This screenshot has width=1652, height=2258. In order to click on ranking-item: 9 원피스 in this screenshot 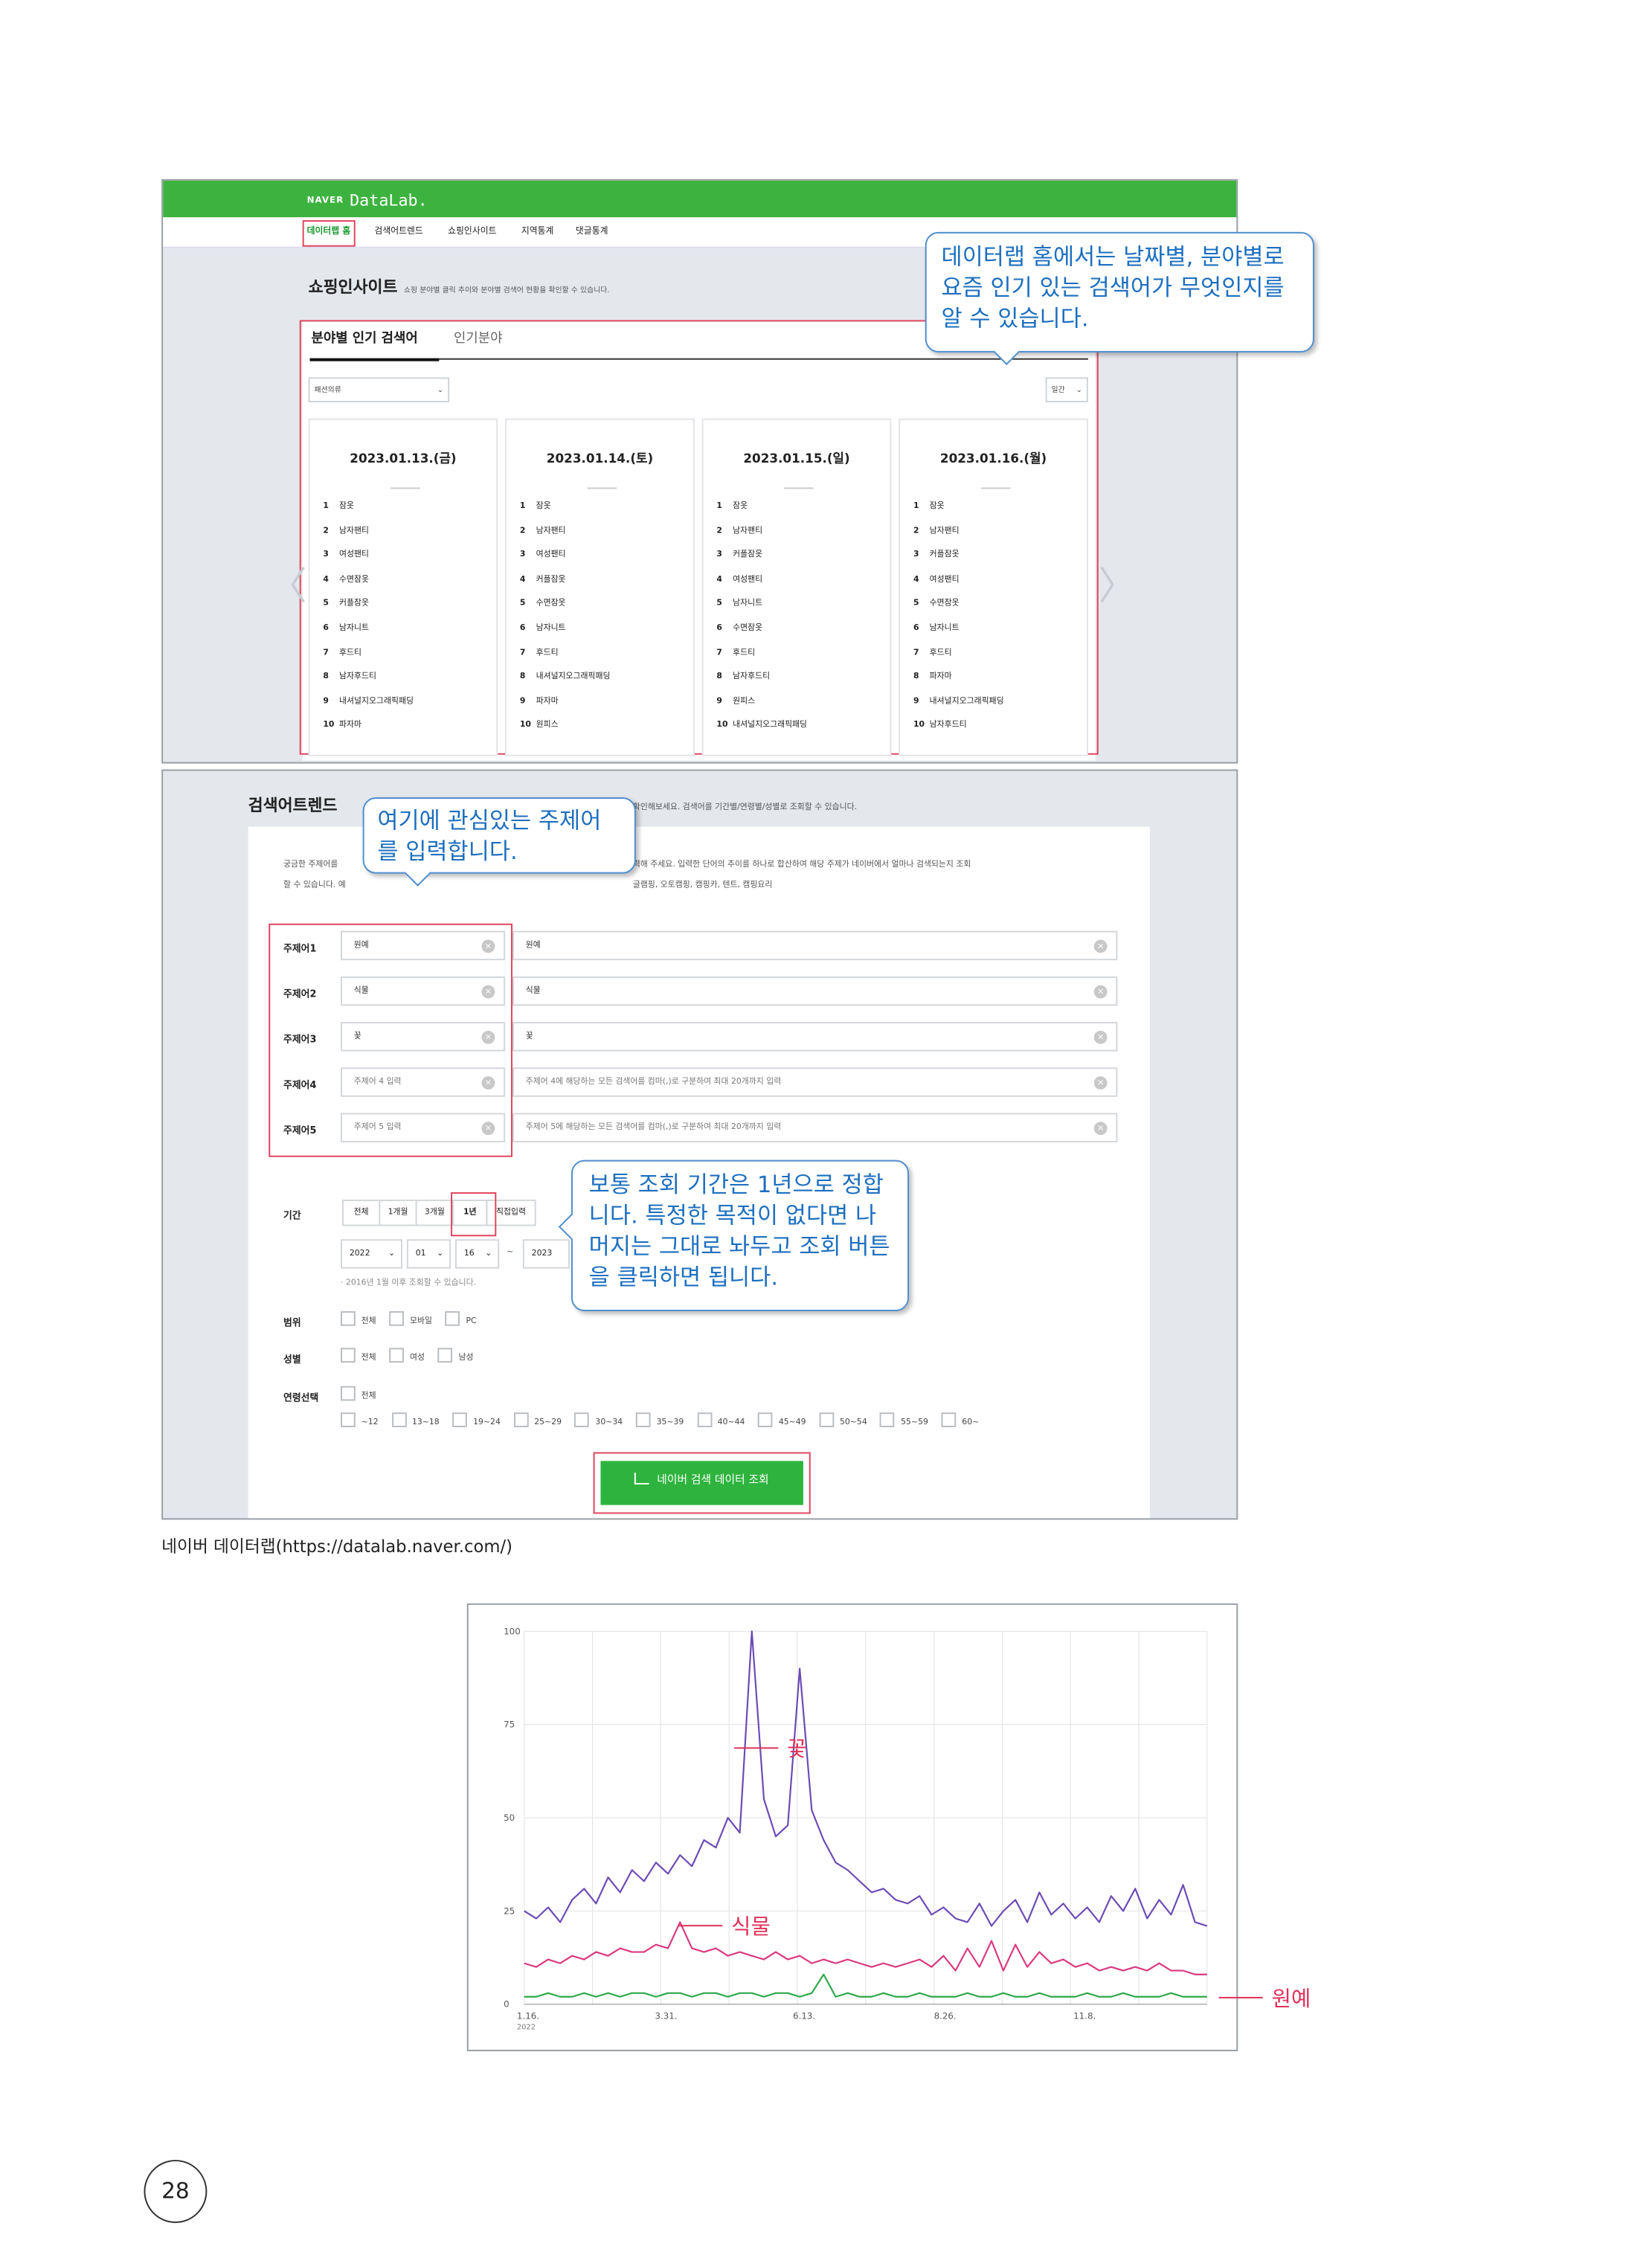, I will do `click(762, 706)`.